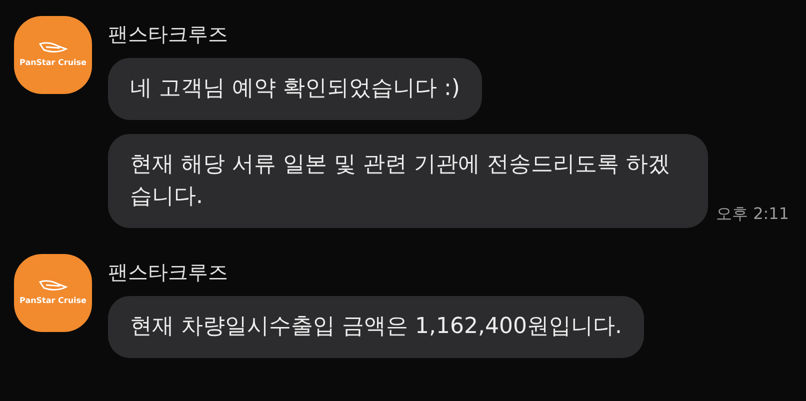 The width and height of the screenshot is (806, 401). What do you see at coordinates (753, 214) in the screenshot?
I see `timestamp: 오후 2:11` at bounding box center [753, 214].